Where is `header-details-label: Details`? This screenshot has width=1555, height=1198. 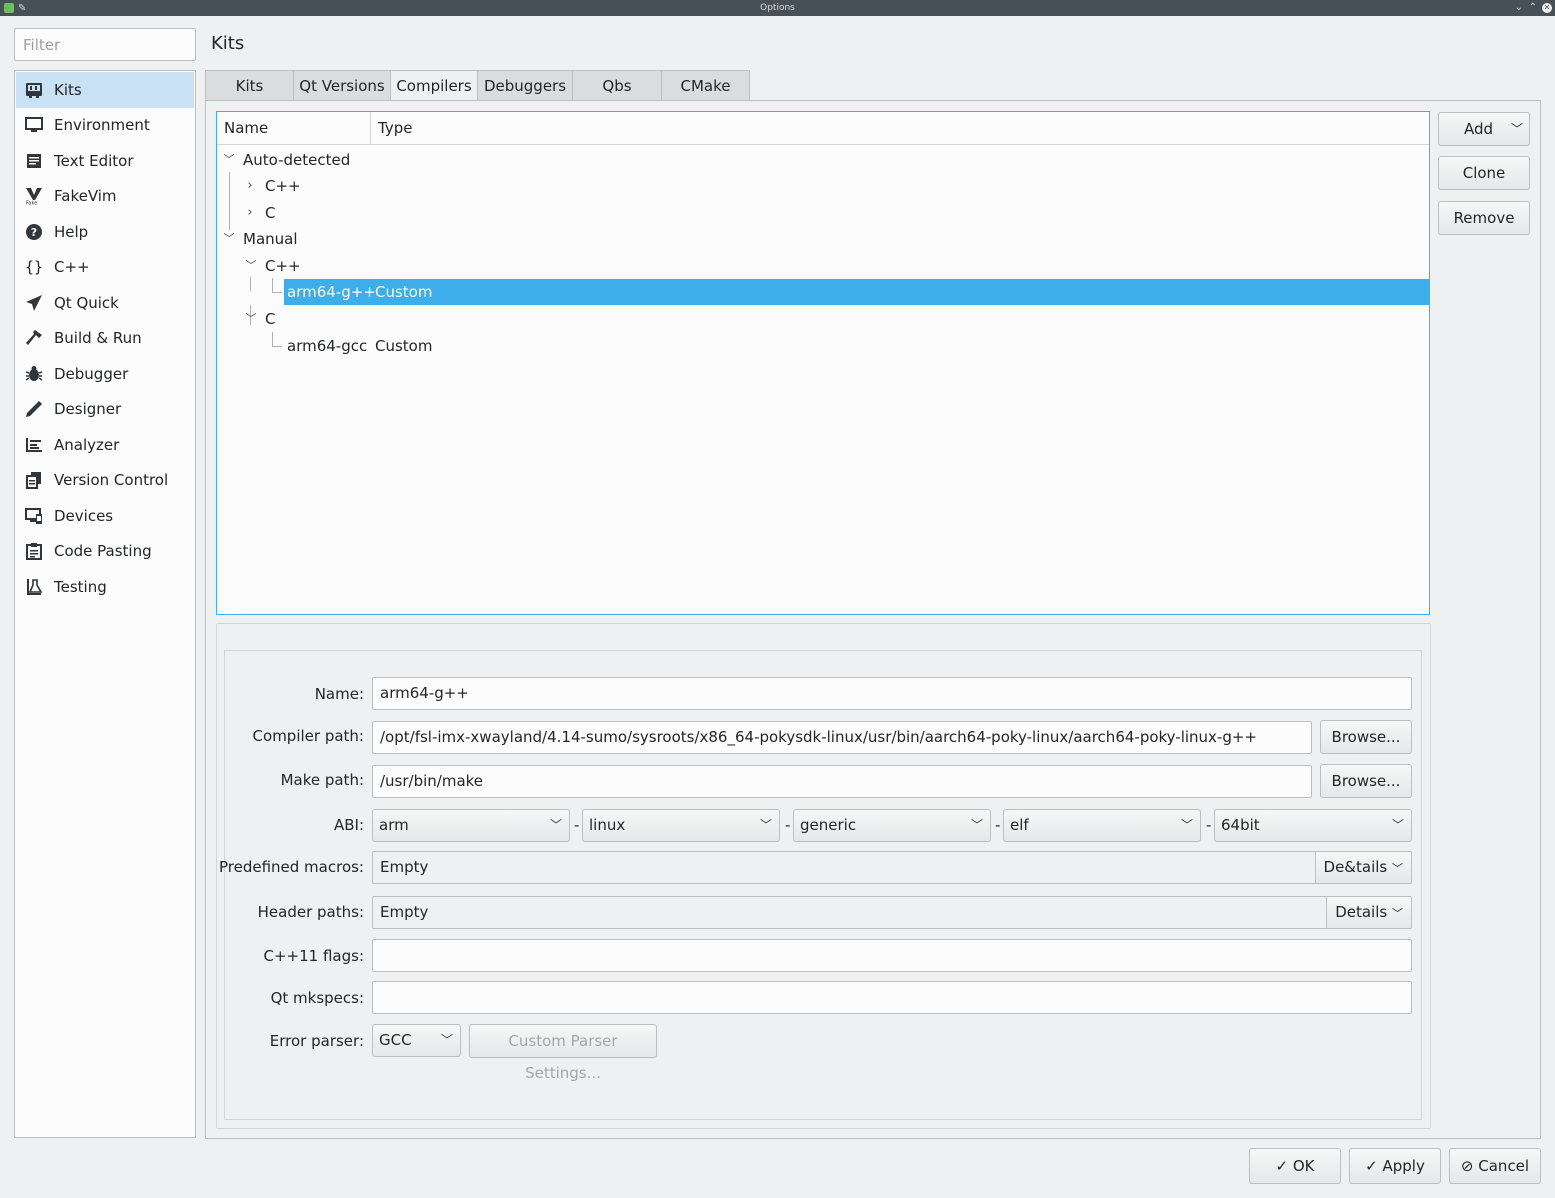
header-details-label: Details is located at coordinates (1361, 912).